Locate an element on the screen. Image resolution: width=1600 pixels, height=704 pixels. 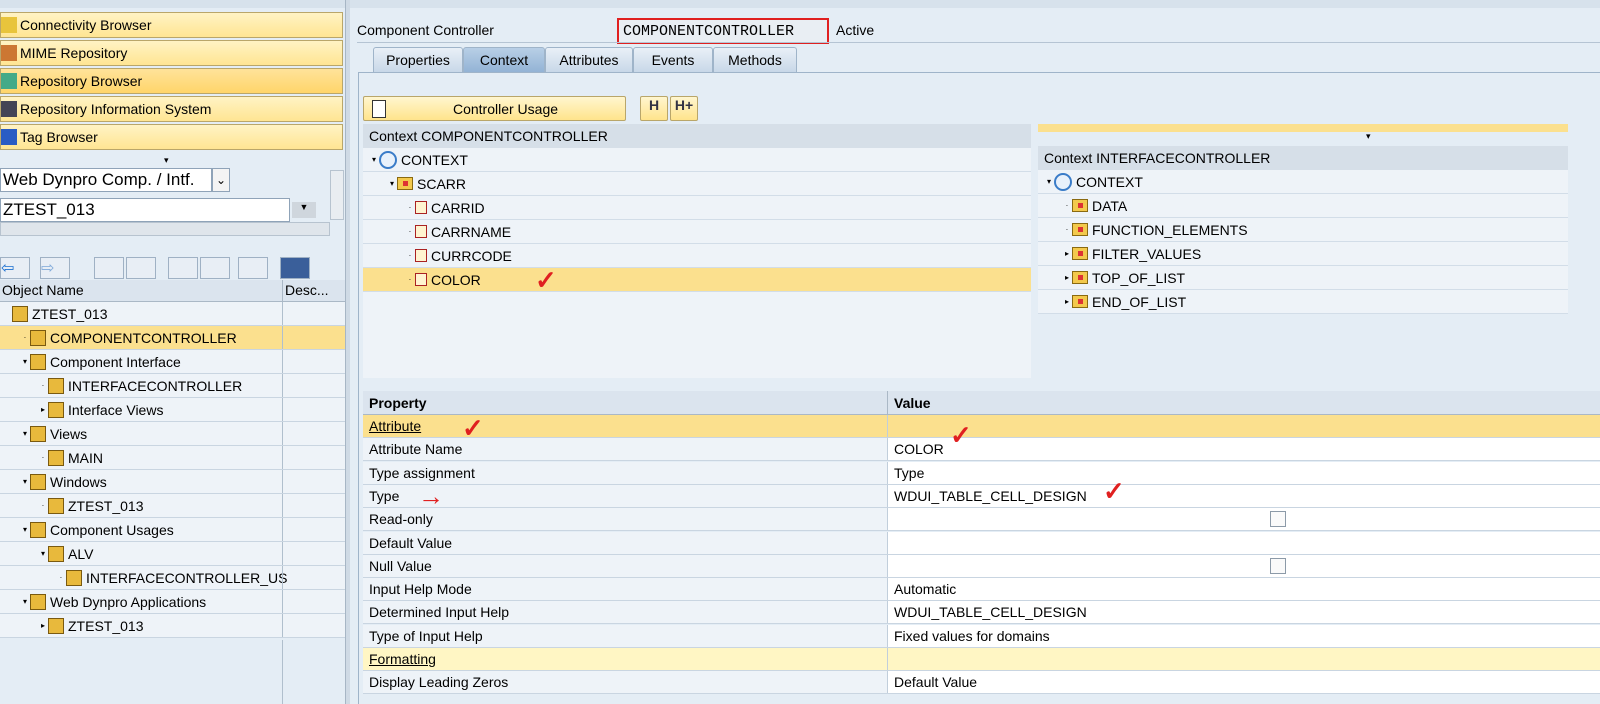
forward-arrow-icon: ⇨ is located at coordinates (55, 268).